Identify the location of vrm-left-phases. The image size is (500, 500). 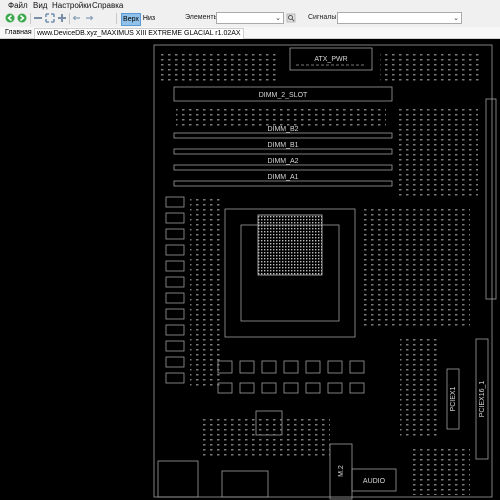
(175, 290).